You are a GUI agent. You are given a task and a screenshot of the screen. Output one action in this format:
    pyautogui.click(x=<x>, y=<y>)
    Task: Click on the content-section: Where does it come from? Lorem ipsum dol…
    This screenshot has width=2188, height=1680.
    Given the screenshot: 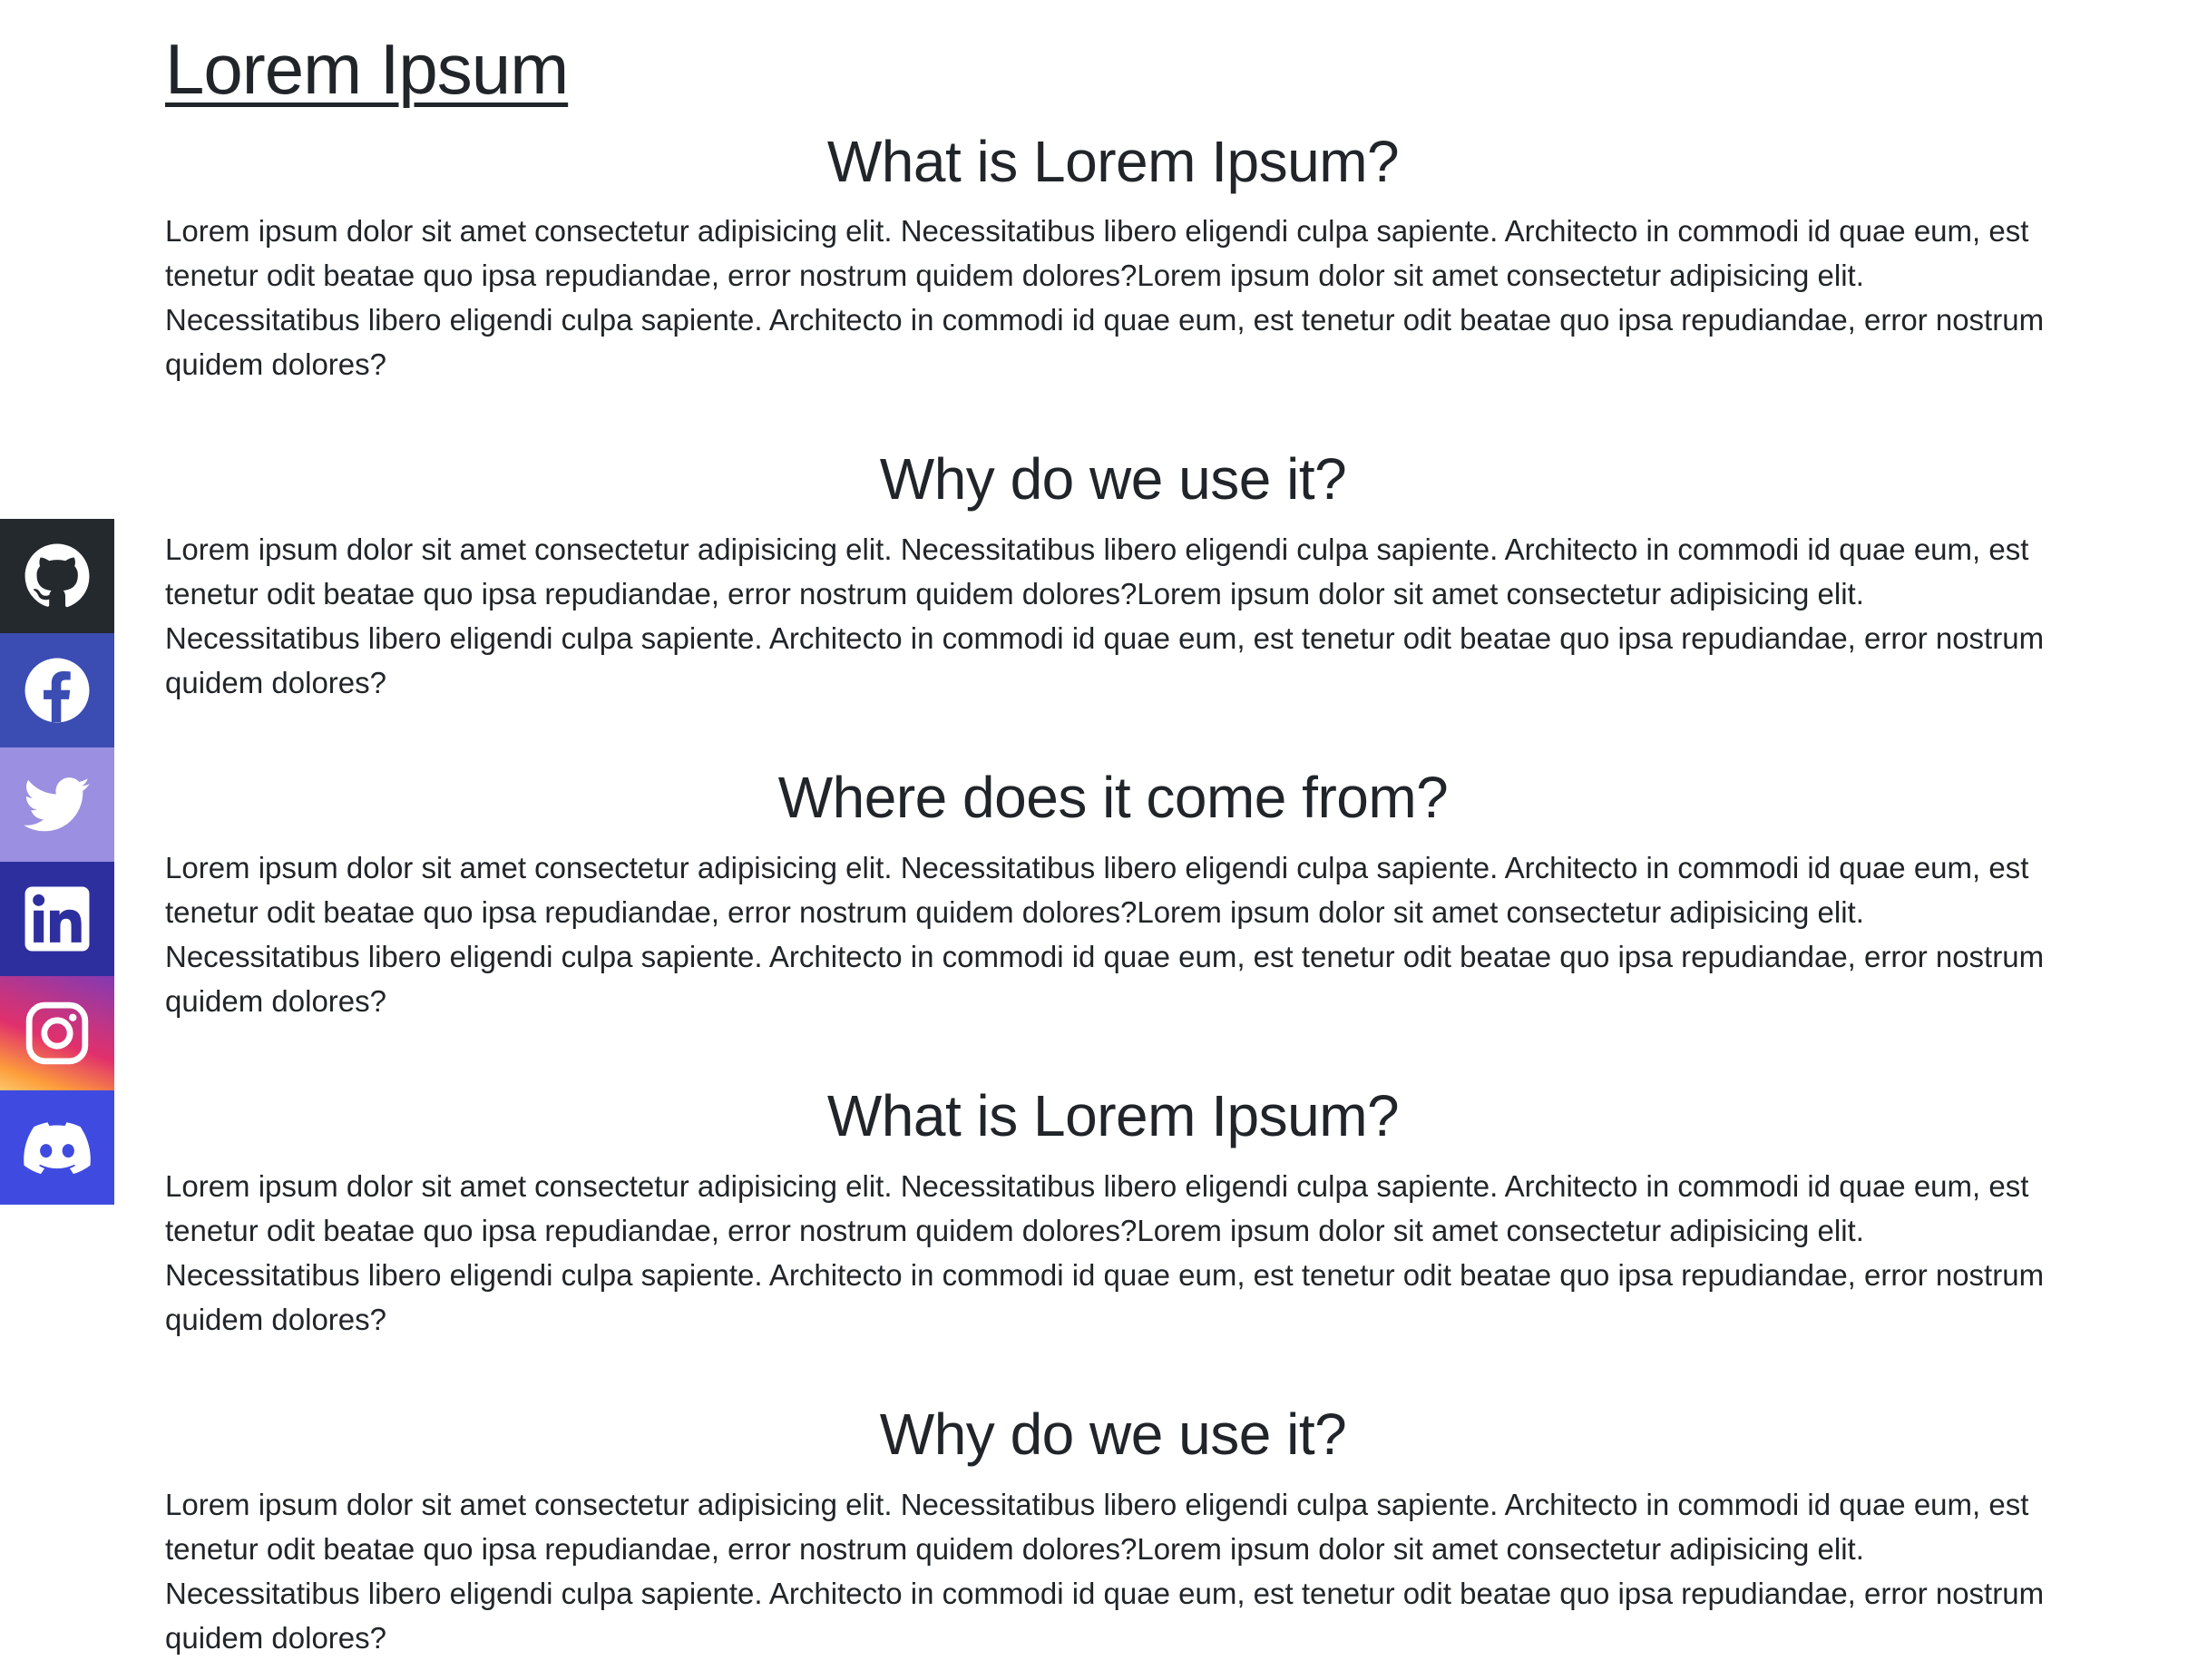 What is the action you would take?
    pyautogui.click(x=1113, y=893)
    